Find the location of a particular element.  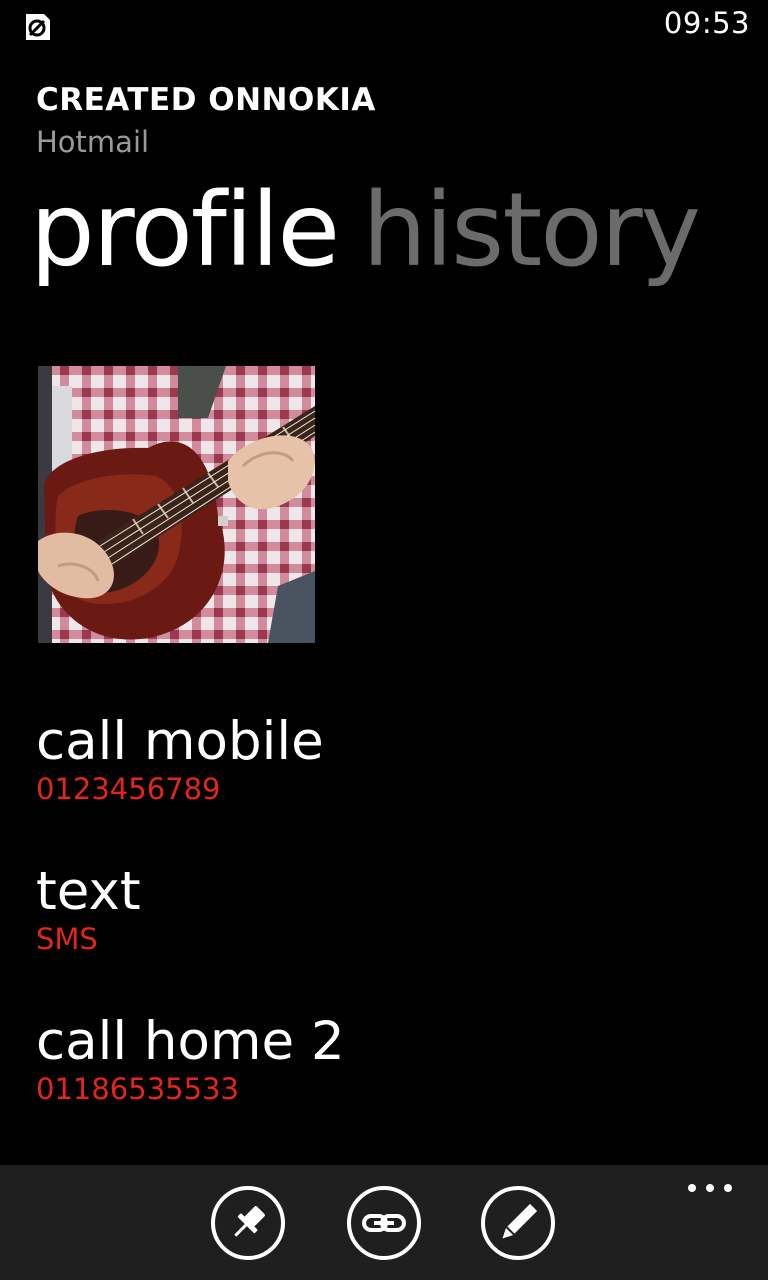

tab-history: history is located at coordinates (531, 230).